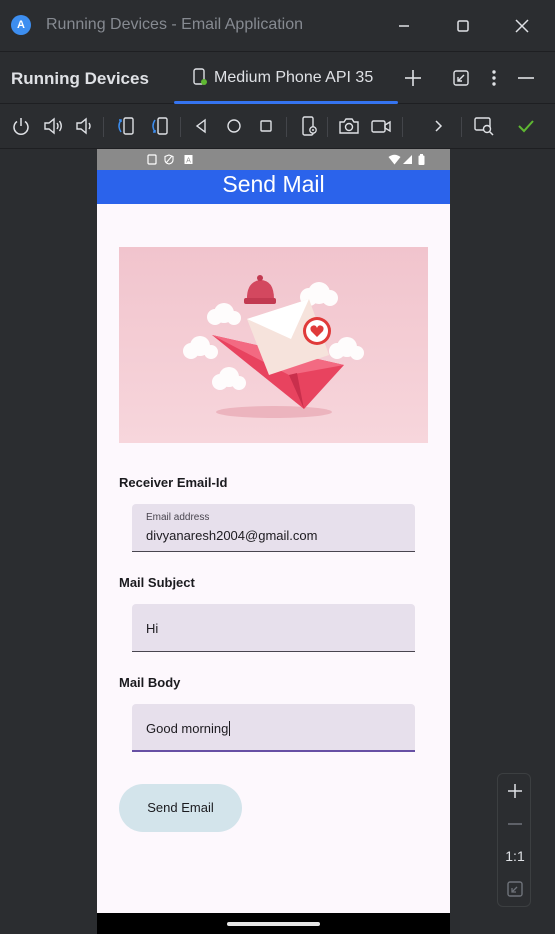 This screenshot has width=555, height=934. What do you see at coordinates (394, 159) in the screenshot?
I see `wifi-icon` at bounding box center [394, 159].